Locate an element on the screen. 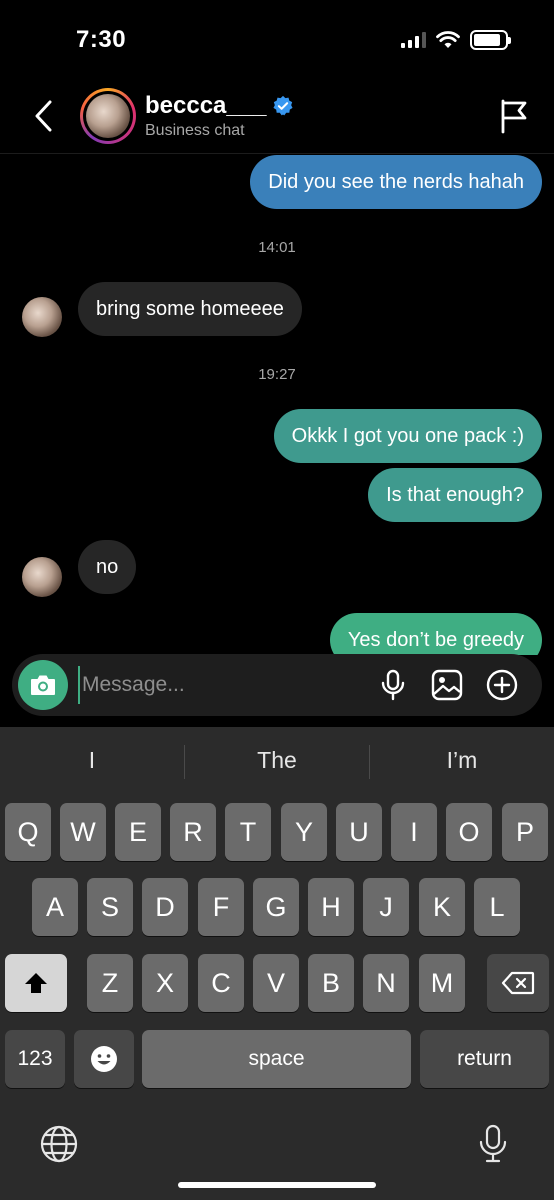 This screenshot has height=1200, width=554. key-o: O is located at coordinates (469, 832).